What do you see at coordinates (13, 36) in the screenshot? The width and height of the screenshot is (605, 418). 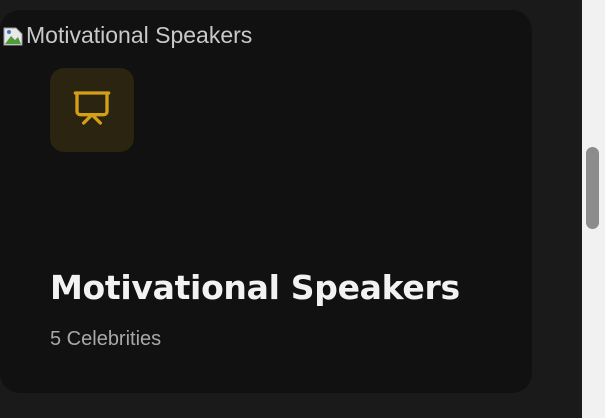 I see `broken-image-icon` at bounding box center [13, 36].